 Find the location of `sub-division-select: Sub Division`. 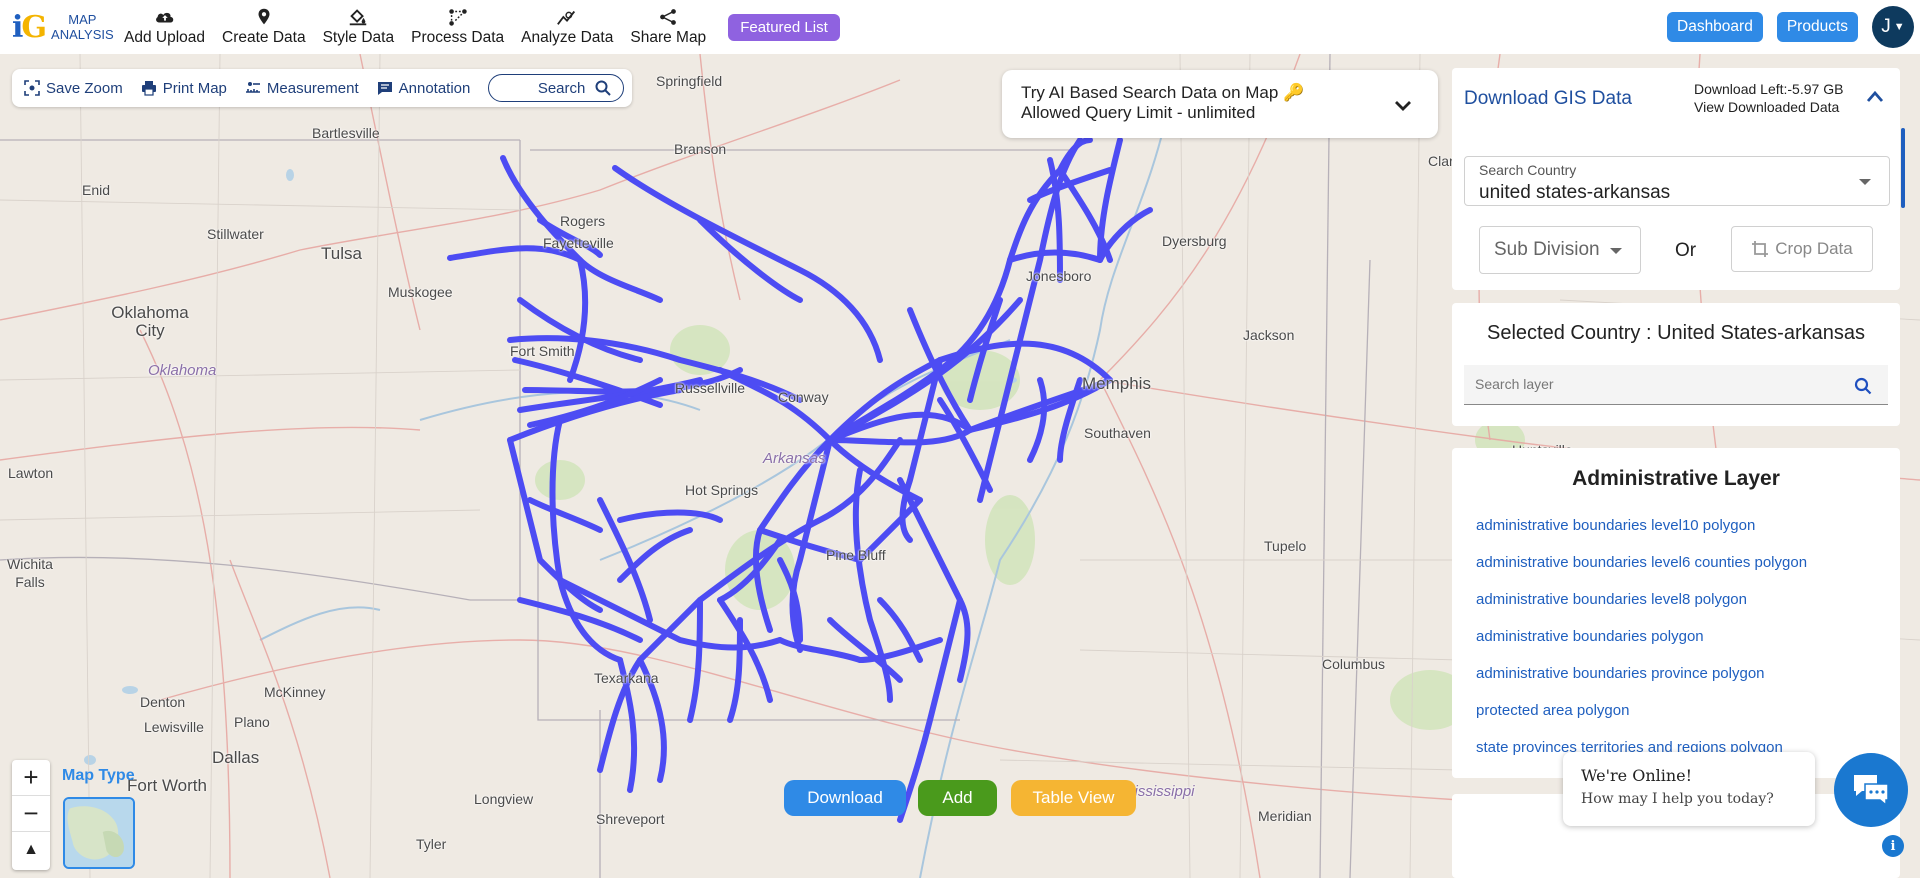

sub-division-select: Sub Division is located at coordinates (1560, 250).